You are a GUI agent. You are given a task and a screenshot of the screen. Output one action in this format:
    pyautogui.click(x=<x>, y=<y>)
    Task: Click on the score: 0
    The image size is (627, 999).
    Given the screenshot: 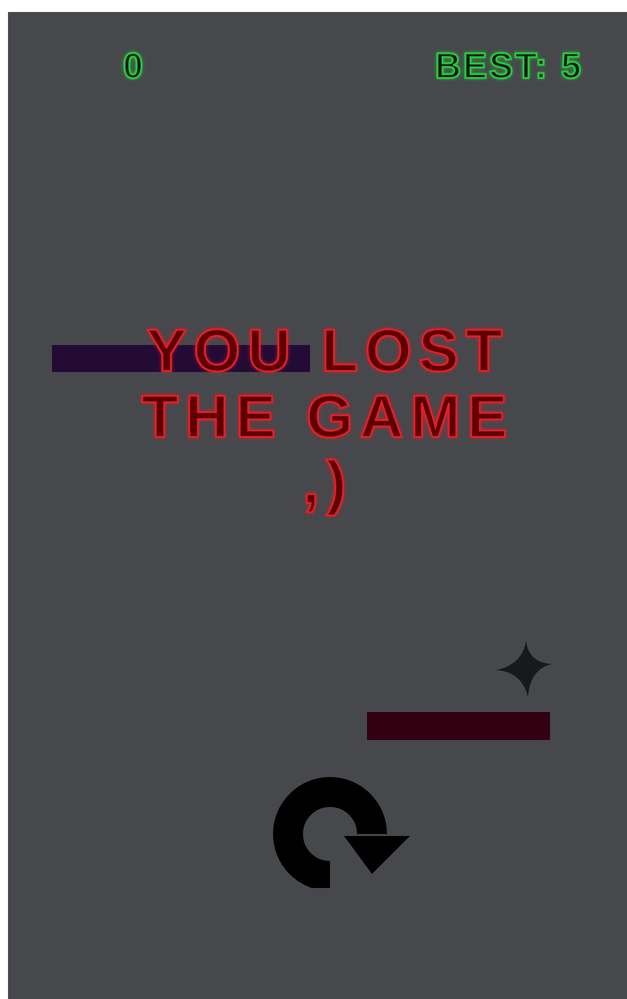 What is the action you would take?
    pyautogui.click(x=133, y=66)
    